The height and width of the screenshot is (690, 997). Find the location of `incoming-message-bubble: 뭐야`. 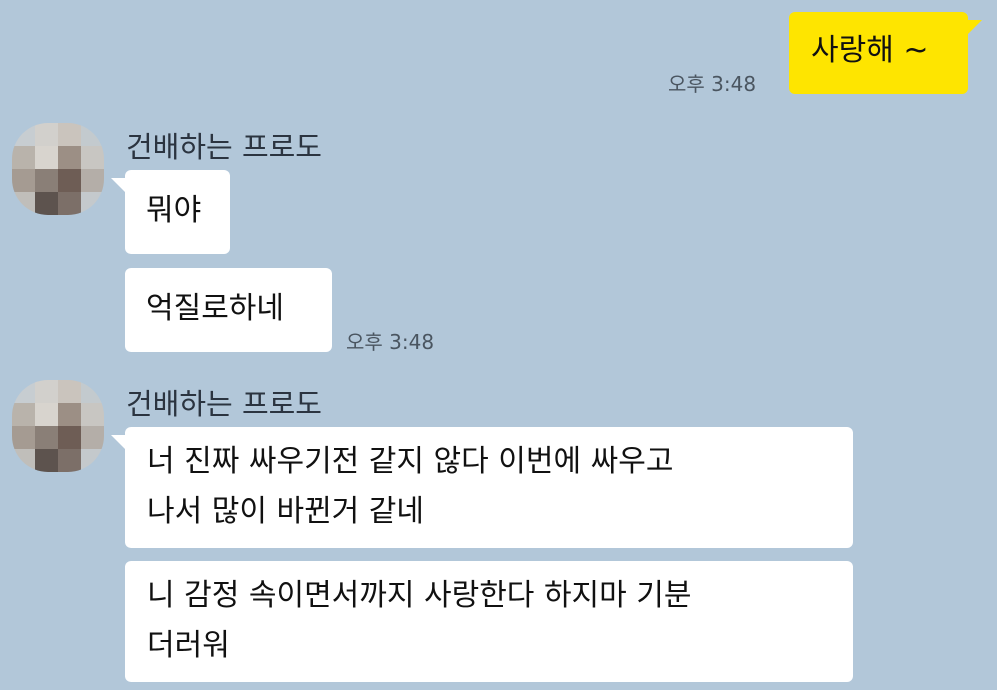

incoming-message-bubble: 뭐야 is located at coordinates (170, 212).